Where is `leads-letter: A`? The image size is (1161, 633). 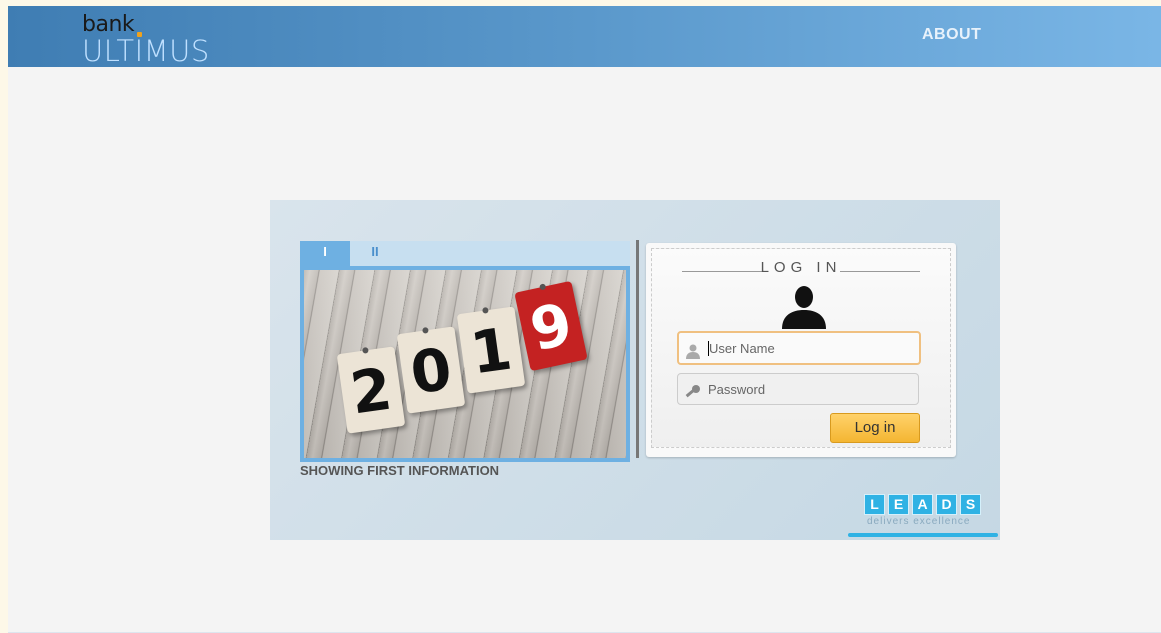
leads-letter: A is located at coordinates (922, 504).